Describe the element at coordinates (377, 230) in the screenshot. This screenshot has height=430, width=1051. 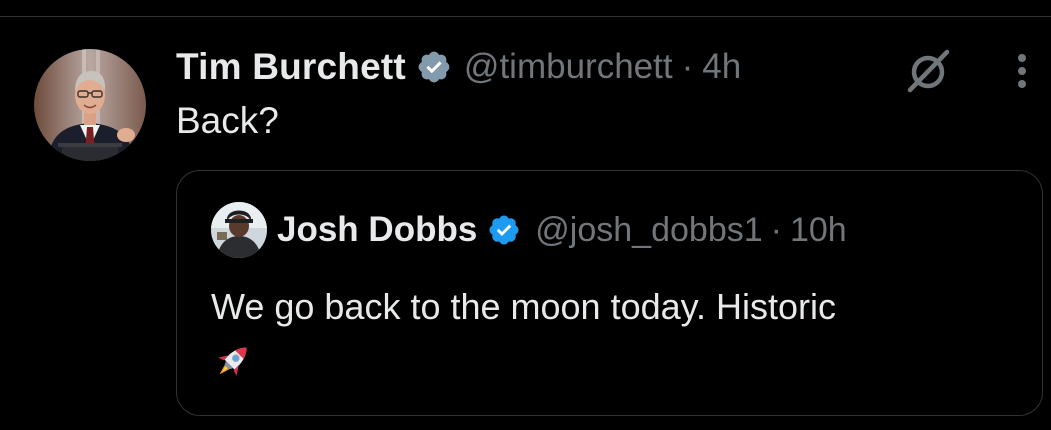
I see `quote-author-name: Josh Dobbs` at that location.